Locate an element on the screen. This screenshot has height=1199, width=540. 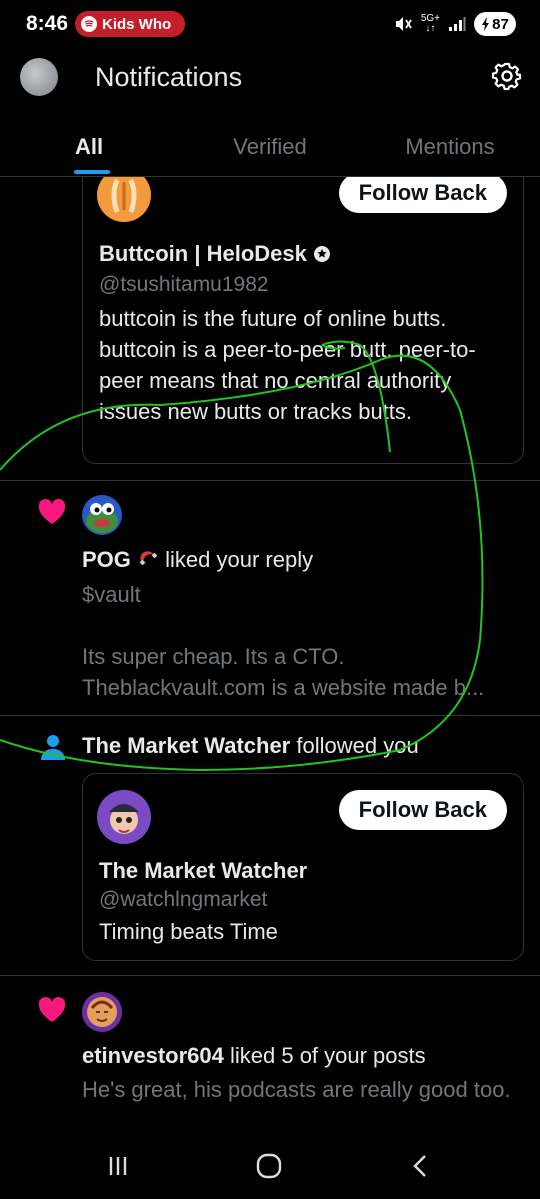
page-title: Notifications is located at coordinates (169, 77).